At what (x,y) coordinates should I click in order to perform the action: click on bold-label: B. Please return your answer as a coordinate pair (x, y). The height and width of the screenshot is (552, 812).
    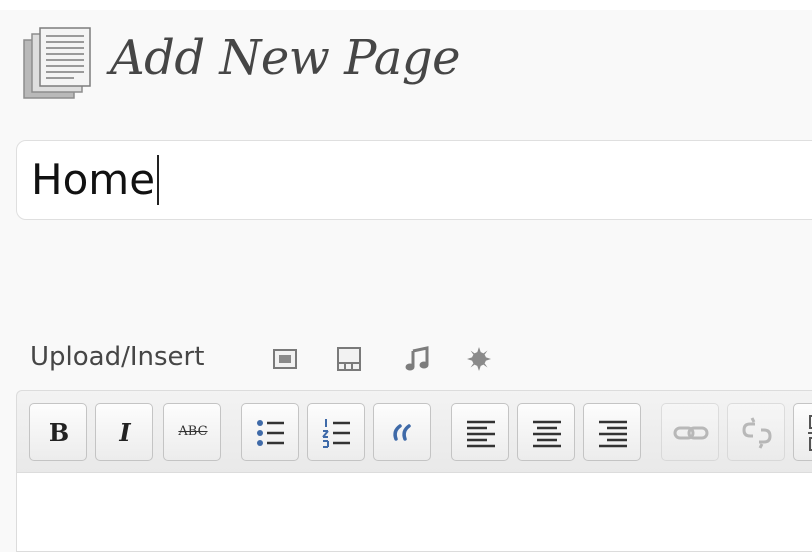
    Looking at the image, I should click on (59, 432).